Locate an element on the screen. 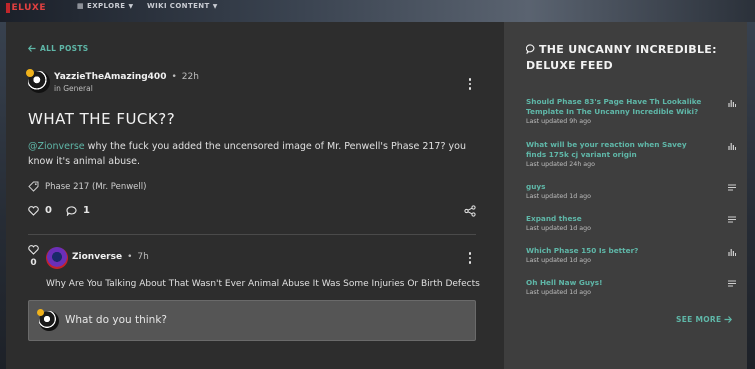 This screenshot has width=755, height=369. post-tag: Phase 217 (Mr. Penwell) is located at coordinates (87, 186).